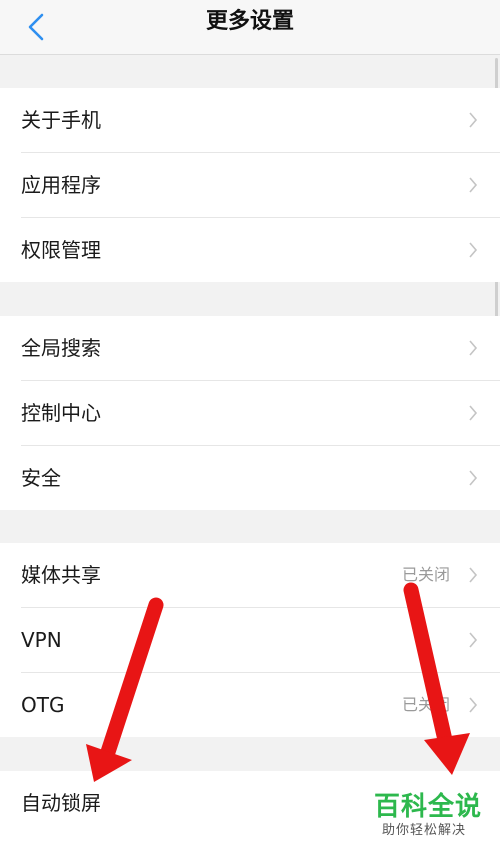 Image resolution: width=500 pixels, height=848 pixels. What do you see at coordinates (125, 689) in the screenshot?
I see `red-arrow-left` at bounding box center [125, 689].